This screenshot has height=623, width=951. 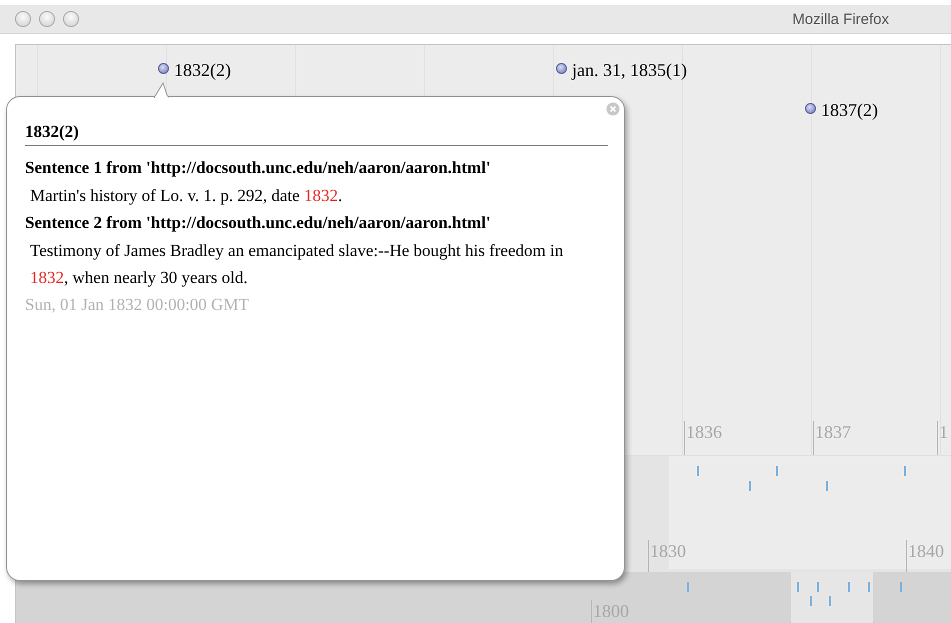 What do you see at coordinates (202, 70) in the screenshot?
I see `event-label: 1832(2)` at bounding box center [202, 70].